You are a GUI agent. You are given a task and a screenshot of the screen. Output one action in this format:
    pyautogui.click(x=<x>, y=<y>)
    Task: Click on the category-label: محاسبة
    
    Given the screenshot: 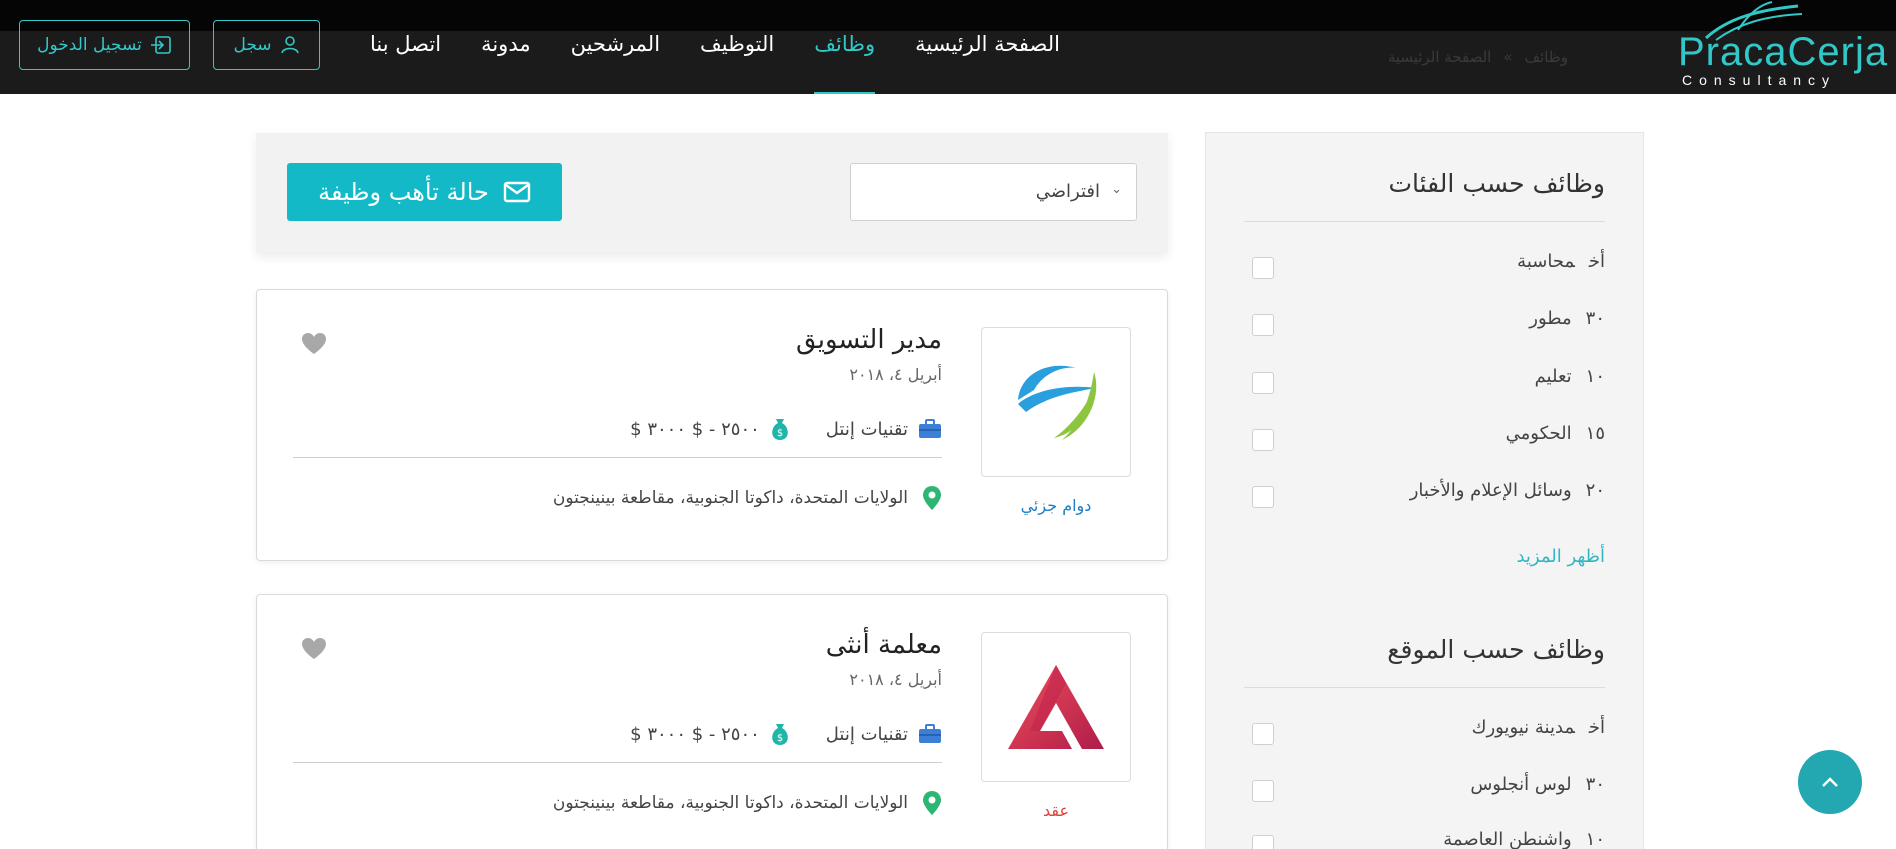 What is the action you would take?
    pyautogui.click(x=1546, y=261)
    